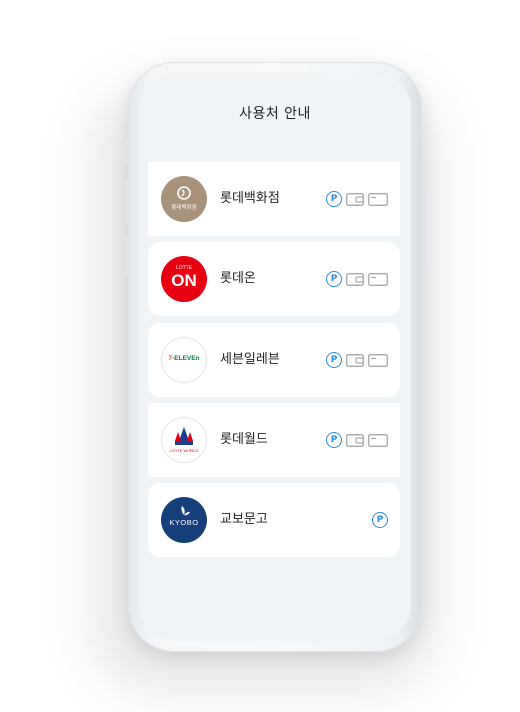 This screenshot has height=712, width=520. Describe the element at coordinates (275, 114) in the screenshot. I see `page-title: 사용처 안내` at that location.